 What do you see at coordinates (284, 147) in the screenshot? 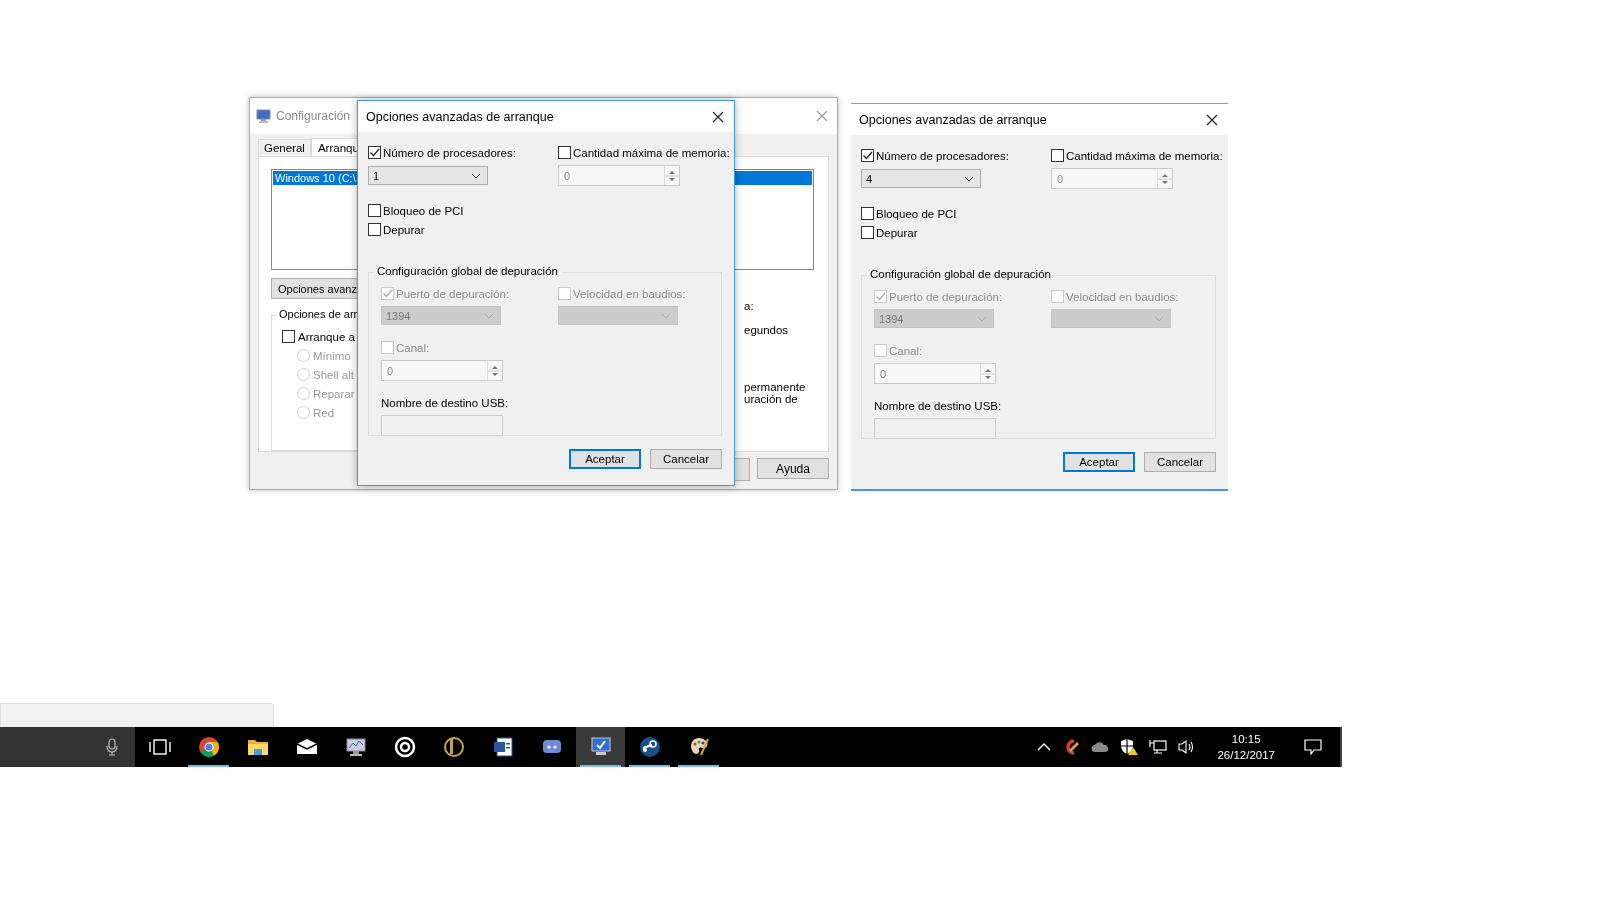
I see `tab: General` at bounding box center [284, 147].